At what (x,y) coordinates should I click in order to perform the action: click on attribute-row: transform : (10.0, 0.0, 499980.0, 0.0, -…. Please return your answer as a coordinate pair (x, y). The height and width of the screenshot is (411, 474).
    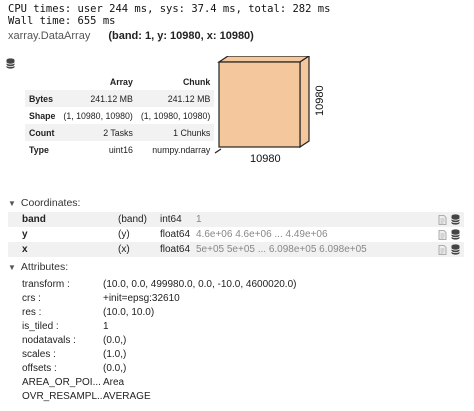
    Looking at the image, I should click on (159, 284).